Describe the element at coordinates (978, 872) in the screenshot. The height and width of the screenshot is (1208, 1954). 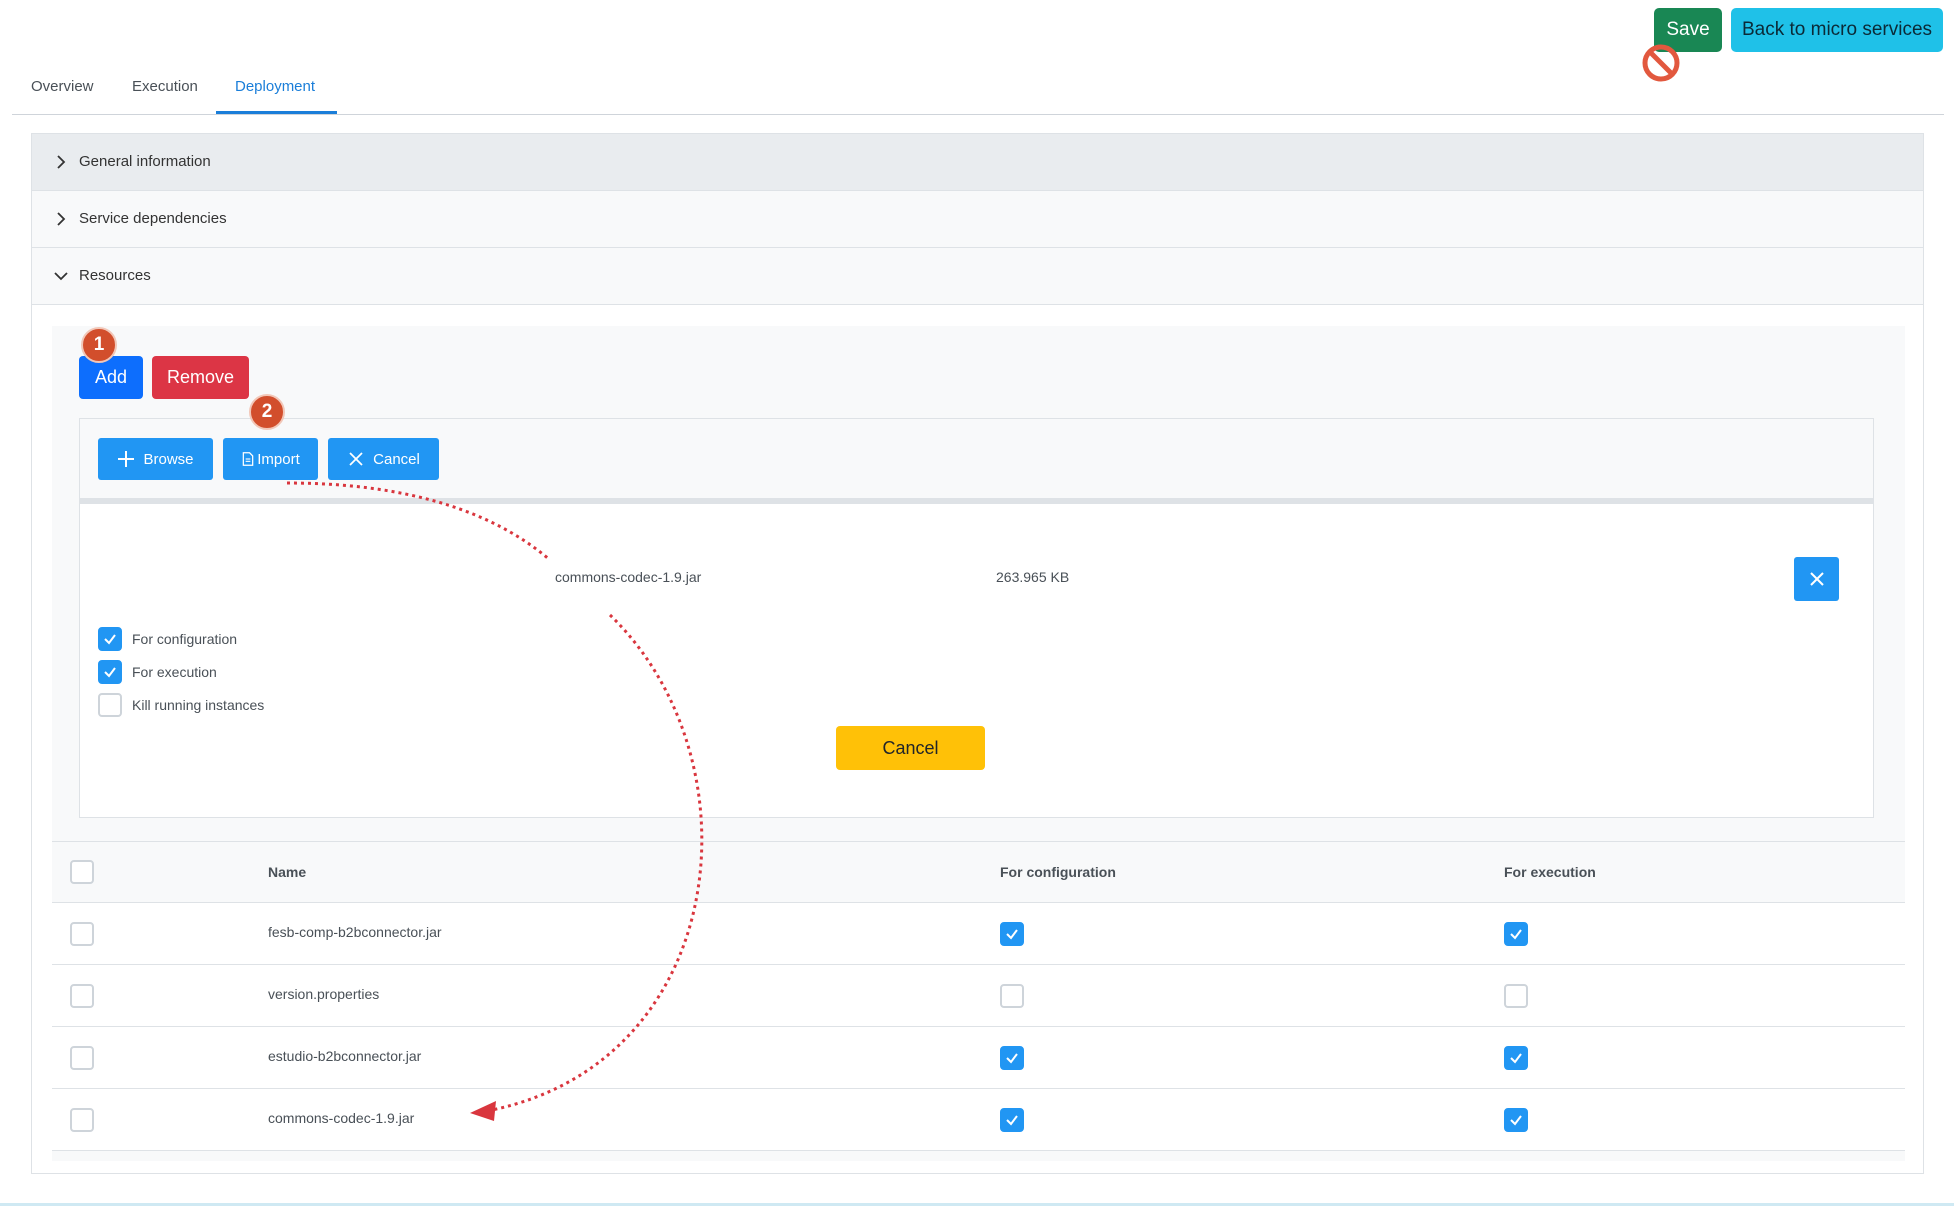
I see `table-header: Name For configuration For execution` at that location.